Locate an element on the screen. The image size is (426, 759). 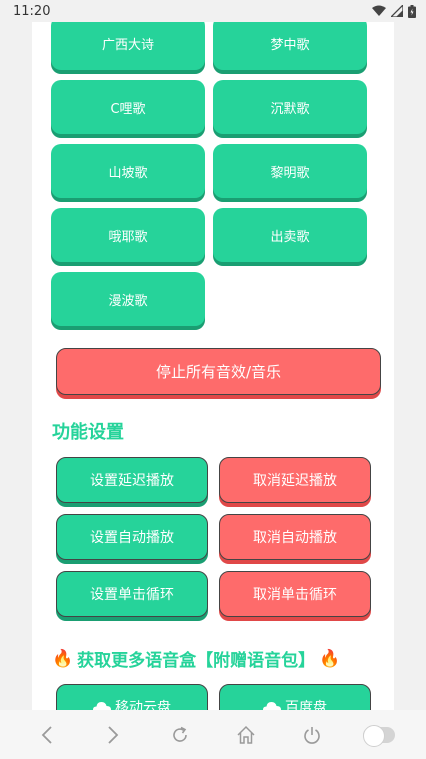
chevron-right-icon is located at coordinates (113, 734).